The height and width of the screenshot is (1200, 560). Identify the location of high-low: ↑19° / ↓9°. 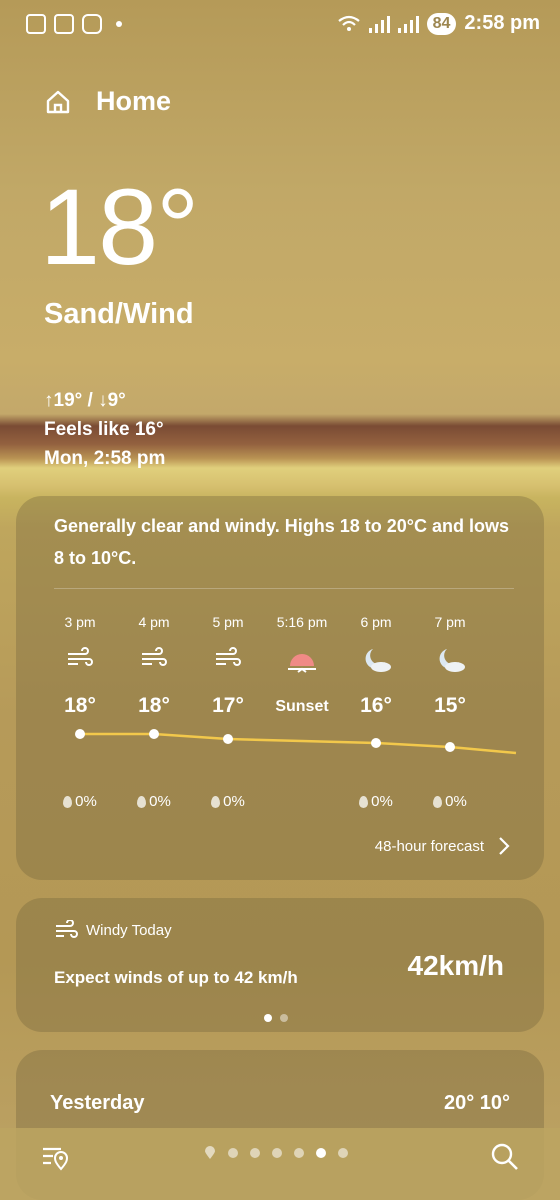
(85, 400).